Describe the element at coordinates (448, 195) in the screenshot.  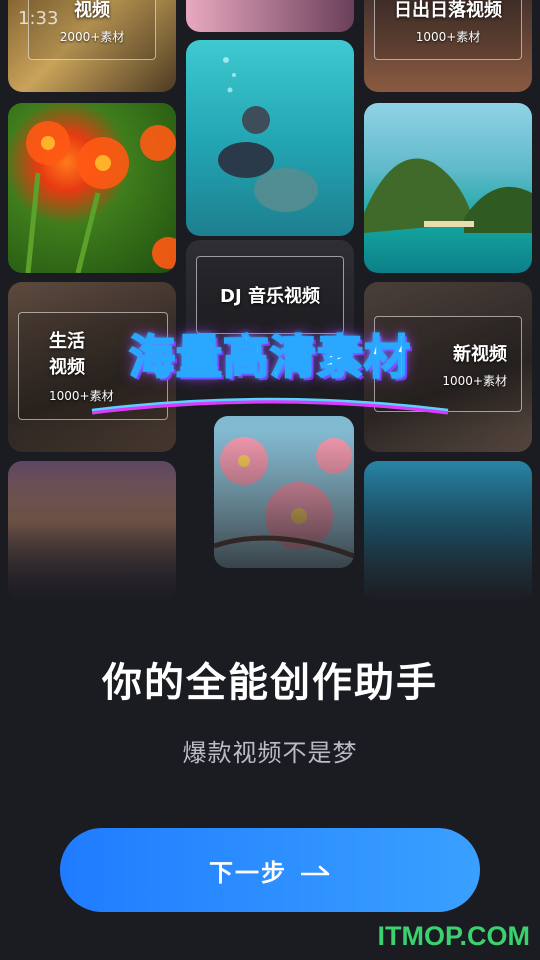
I see `island-image` at that location.